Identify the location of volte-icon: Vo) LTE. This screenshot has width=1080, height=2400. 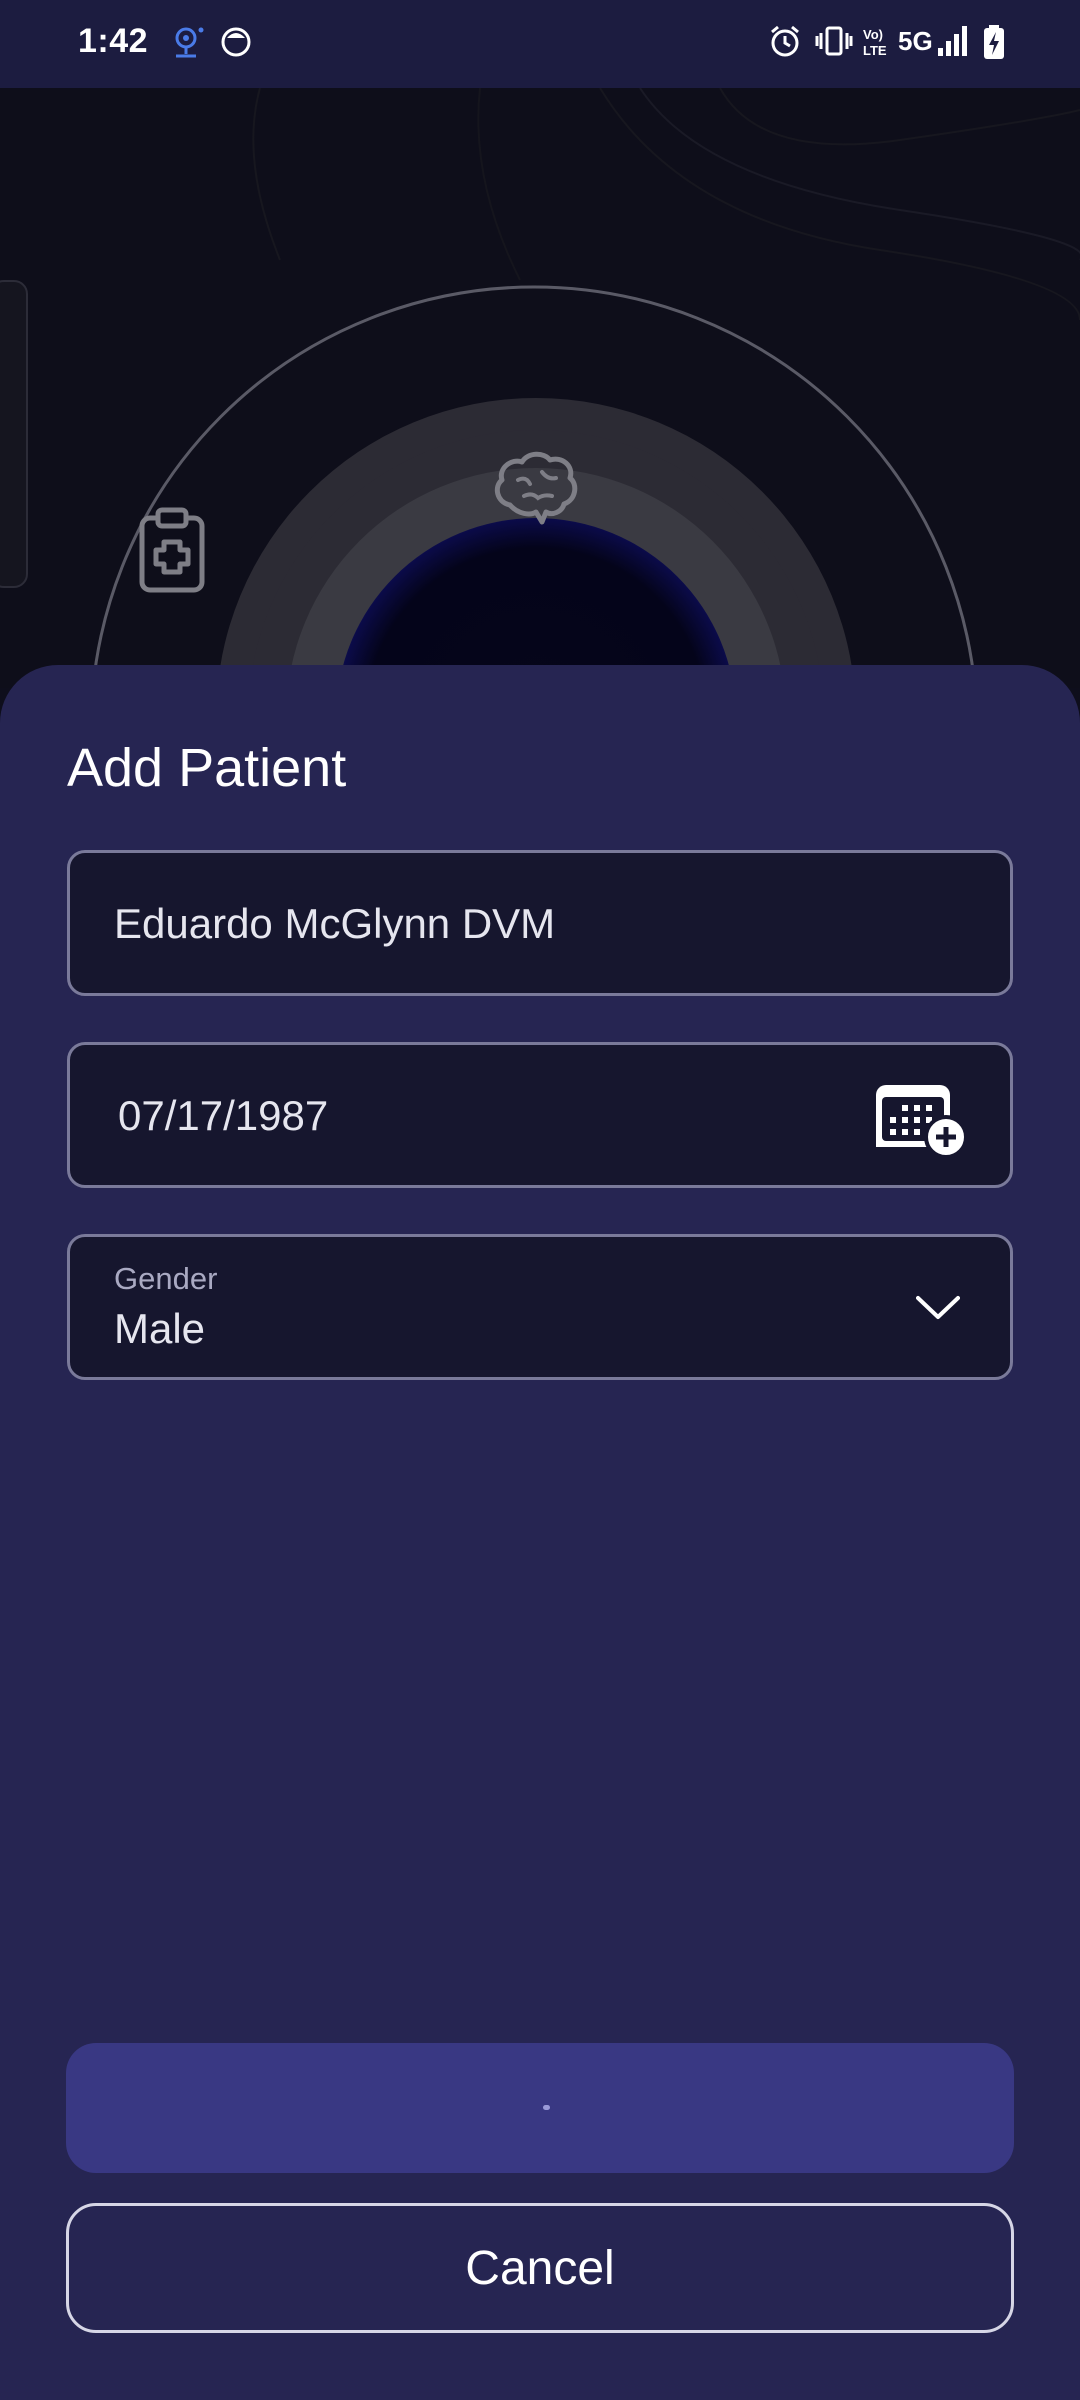
(876, 44).